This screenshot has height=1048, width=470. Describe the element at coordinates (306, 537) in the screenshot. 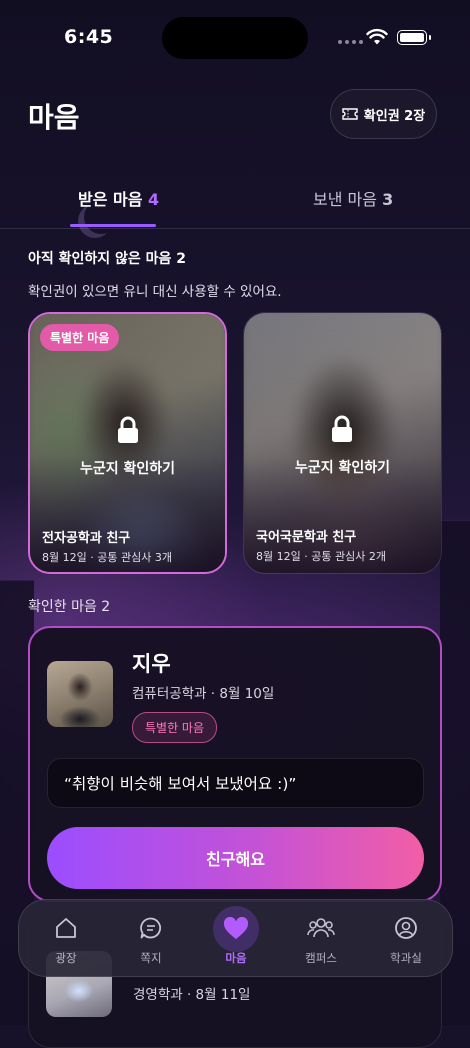

I see `card-major: 국어국문학과 친구` at that location.